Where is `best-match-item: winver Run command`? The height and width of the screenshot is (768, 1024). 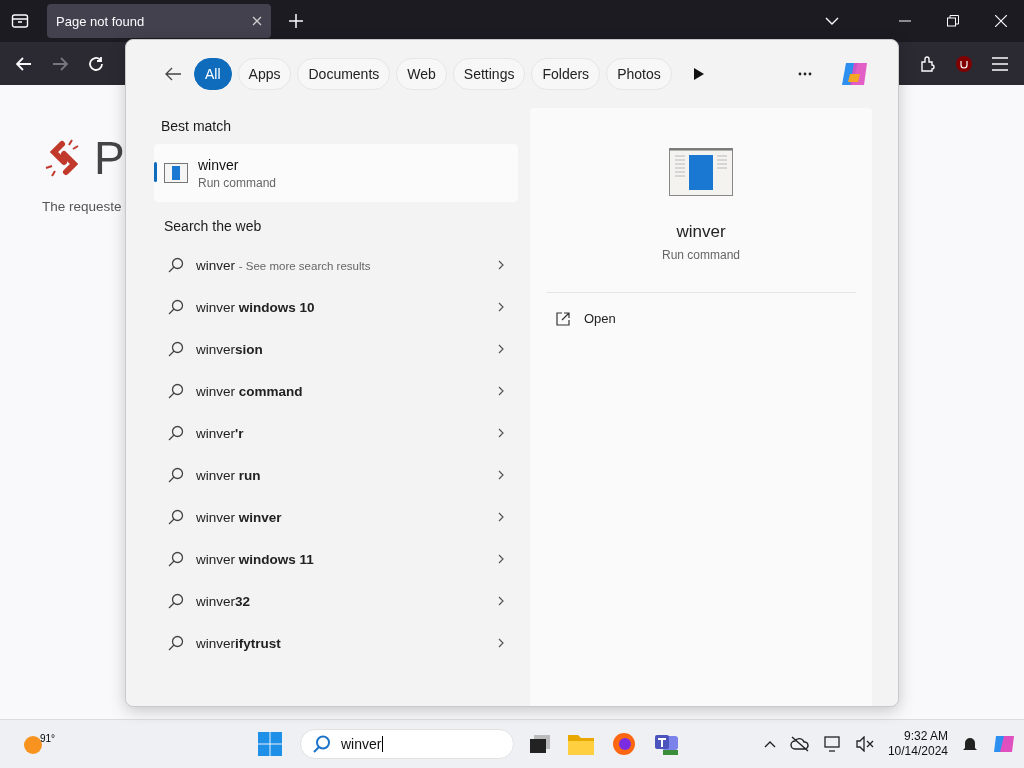
best-match-item: winver Run command is located at coordinates (336, 173).